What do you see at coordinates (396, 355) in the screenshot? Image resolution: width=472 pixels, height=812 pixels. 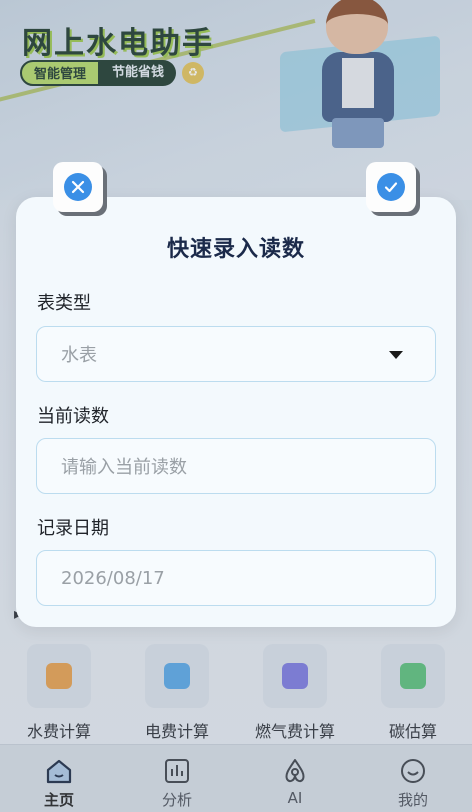 I see `chevron-down-icon` at bounding box center [396, 355].